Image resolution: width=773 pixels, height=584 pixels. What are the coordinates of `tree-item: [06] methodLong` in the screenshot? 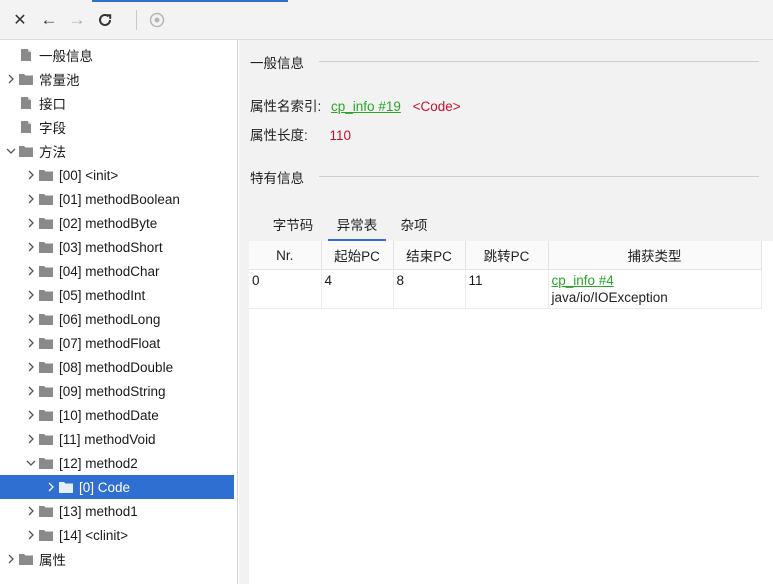 It's located at (117, 319).